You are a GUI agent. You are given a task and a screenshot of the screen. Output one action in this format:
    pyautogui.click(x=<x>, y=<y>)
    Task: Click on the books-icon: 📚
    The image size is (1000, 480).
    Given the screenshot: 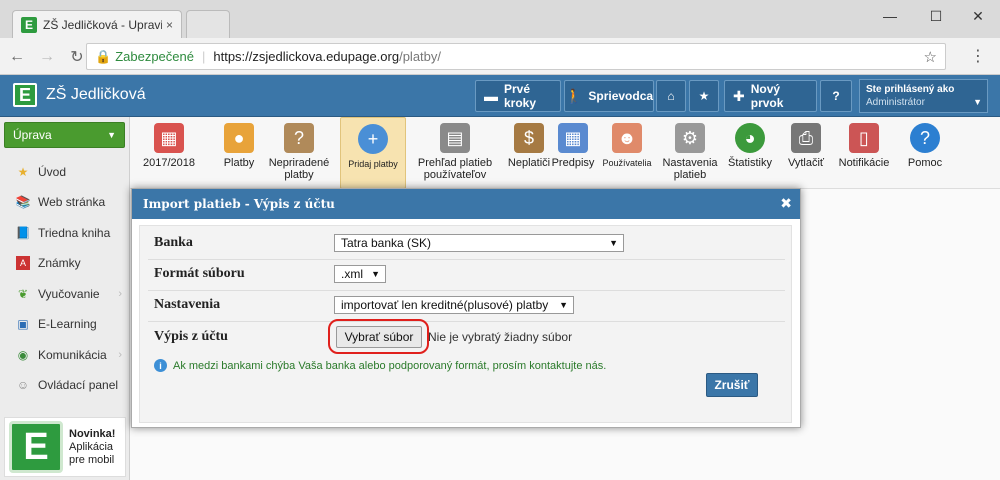 What is the action you would take?
    pyautogui.click(x=23, y=202)
    